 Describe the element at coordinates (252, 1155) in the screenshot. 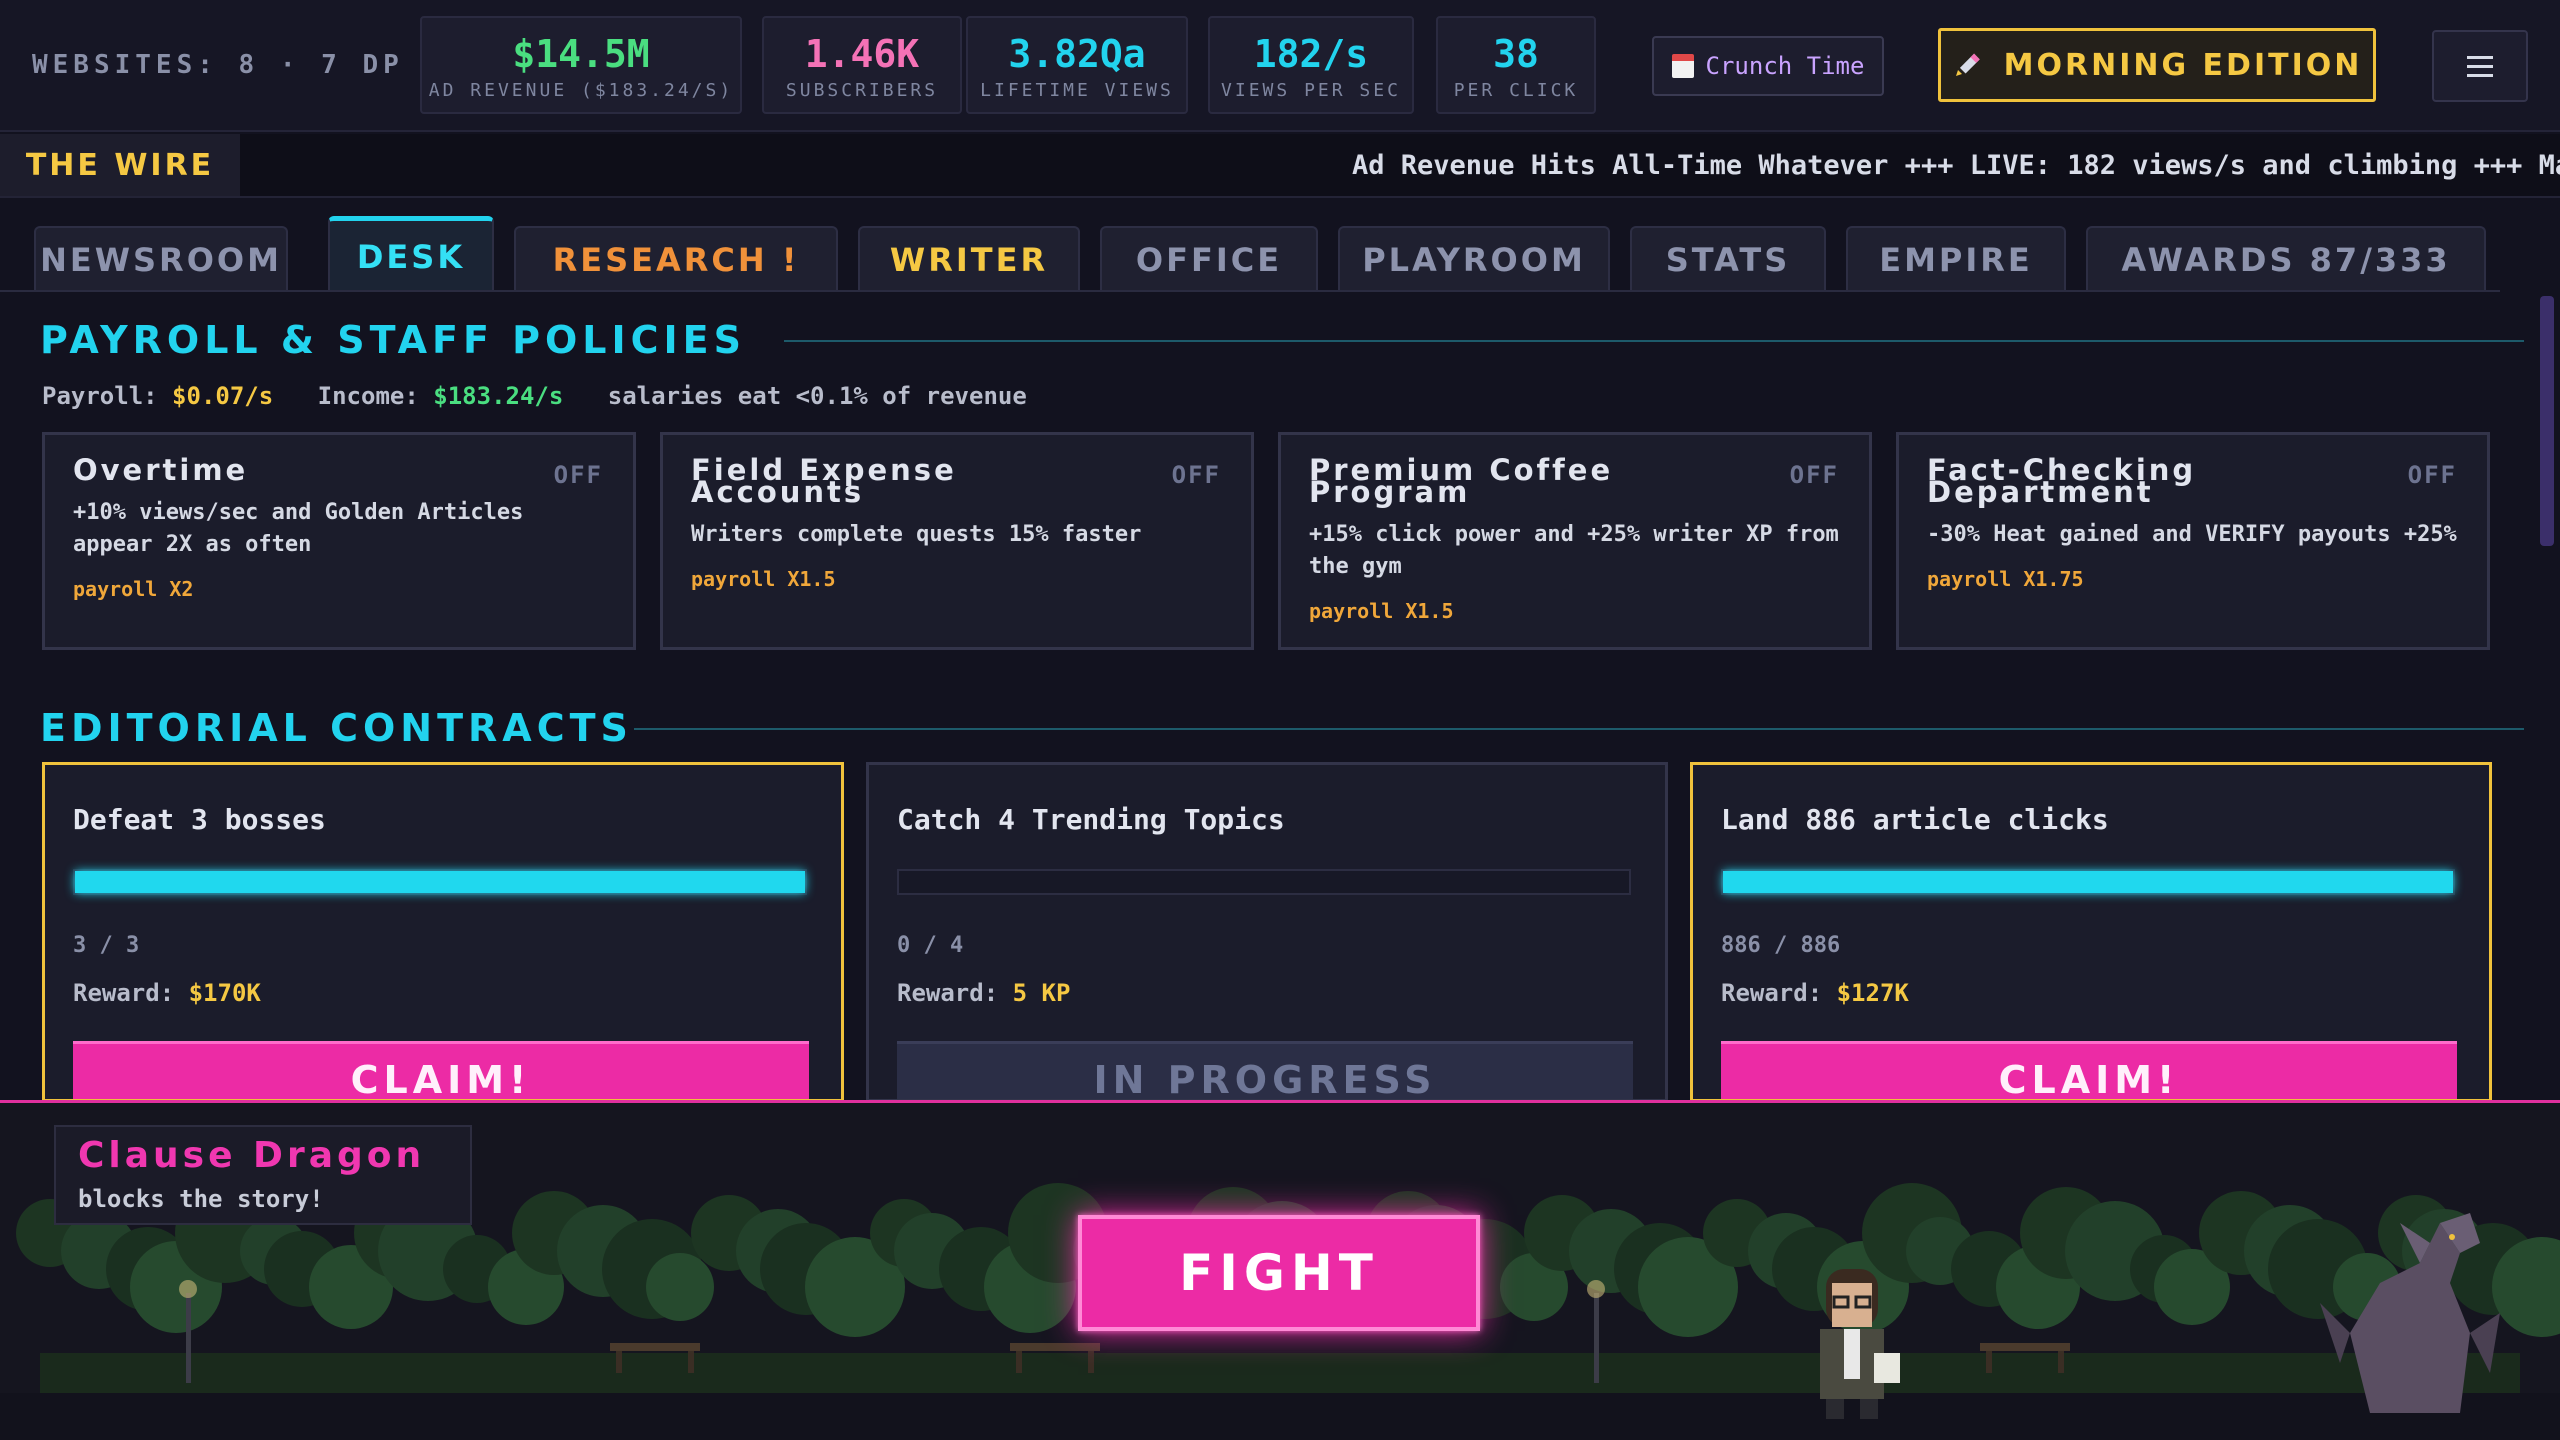

I see `boss-name: Clause Dragon` at that location.